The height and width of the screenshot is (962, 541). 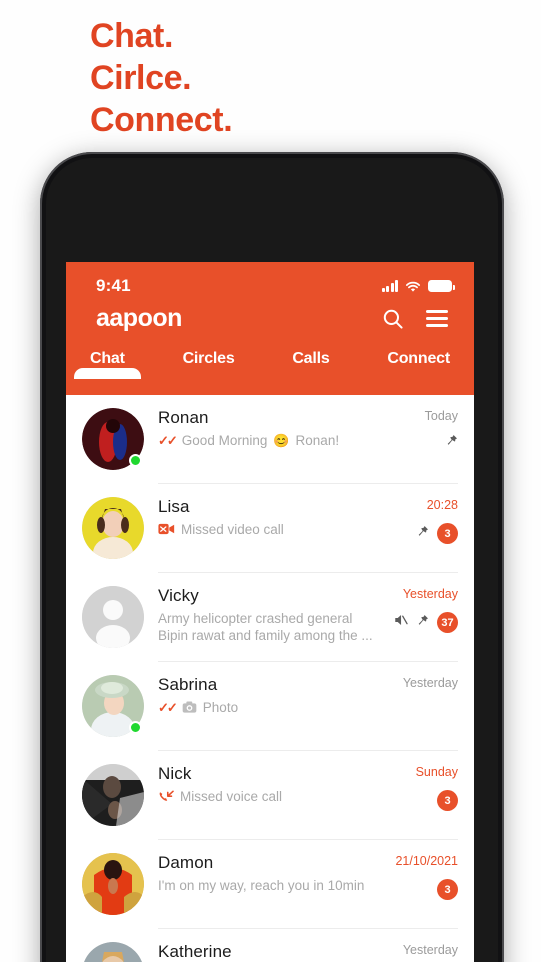 What do you see at coordinates (436, 772) in the screenshot?
I see `timestamp: Sunday` at bounding box center [436, 772].